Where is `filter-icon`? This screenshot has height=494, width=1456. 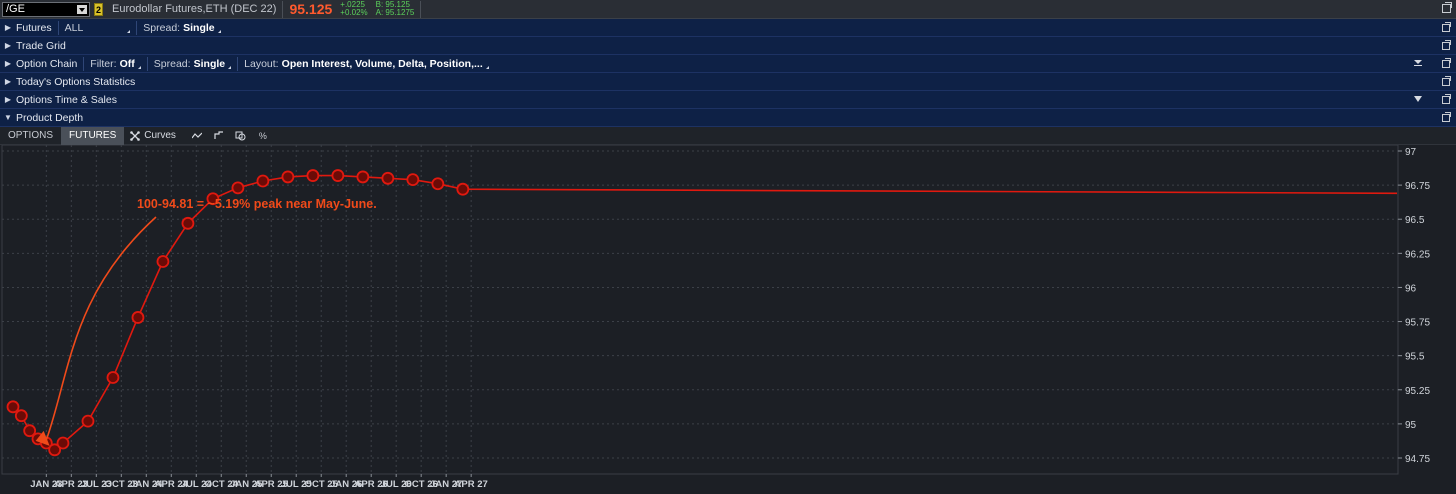
filter-icon is located at coordinates (1418, 99).